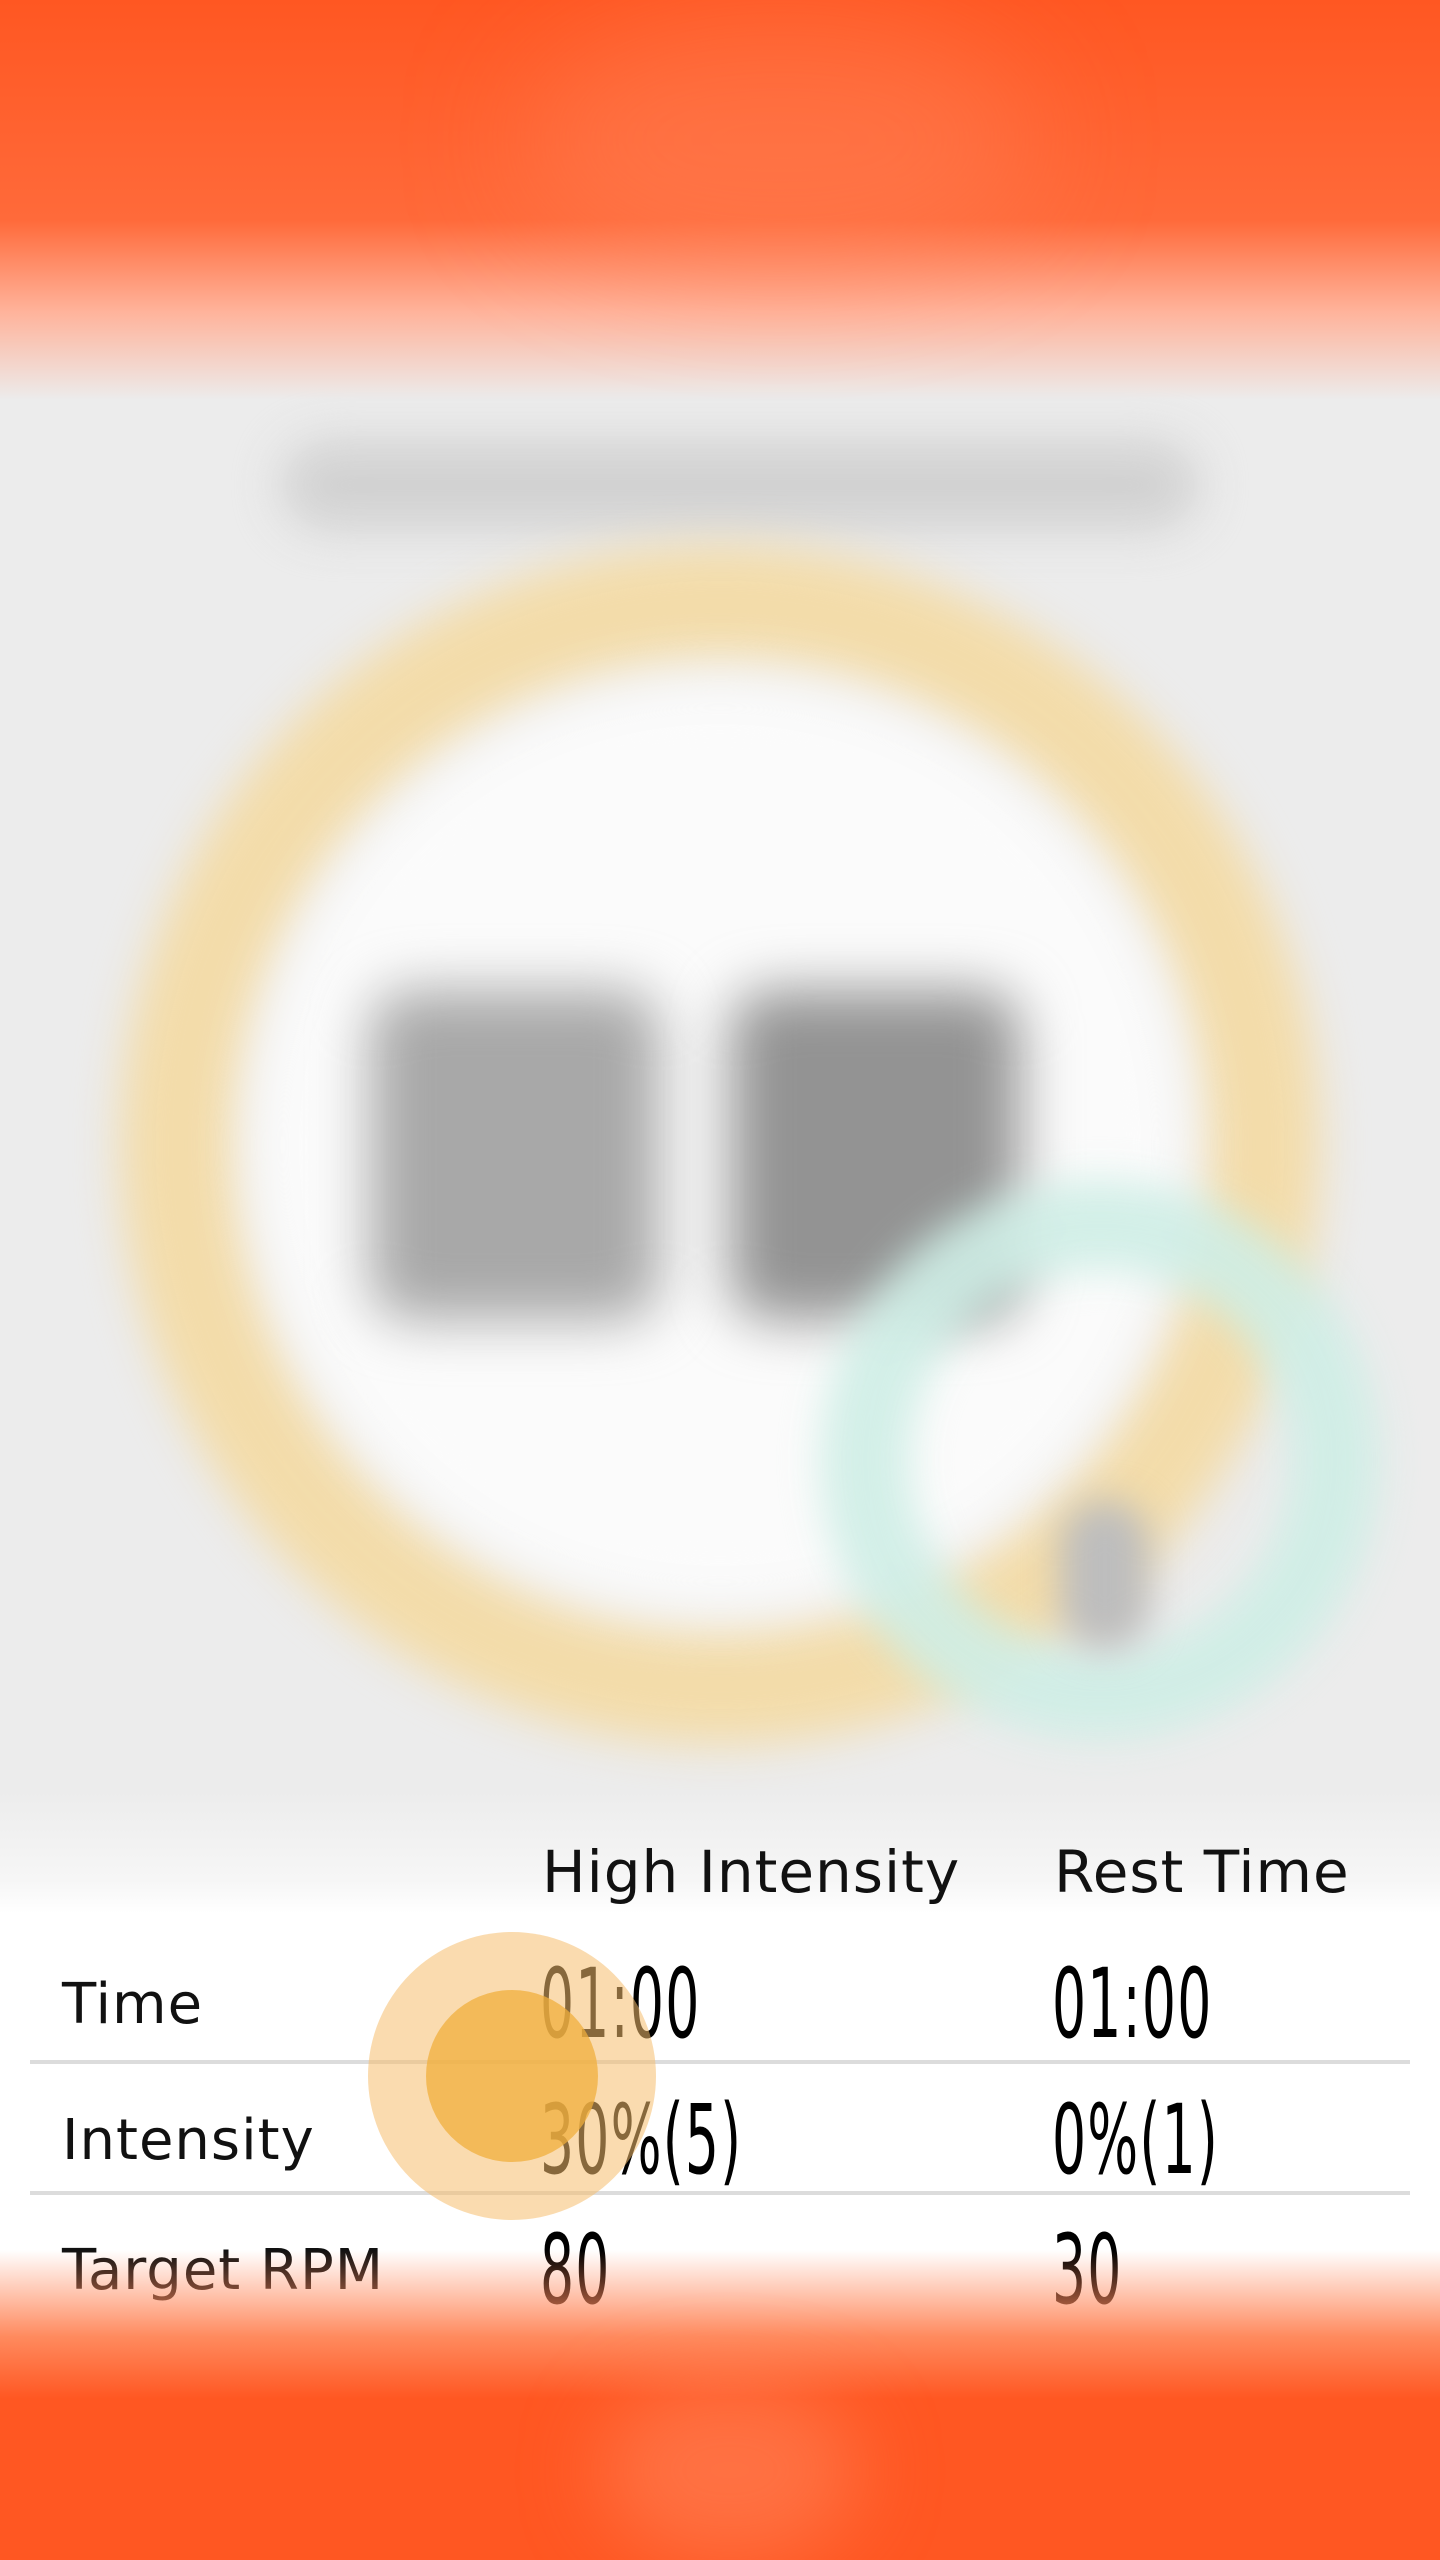 Image resolution: width=1440 pixels, height=2560 pixels. What do you see at coordinates (512, 2076) in the screenshot?
I see `touch-indicator` at bounding box center [512, 2076].